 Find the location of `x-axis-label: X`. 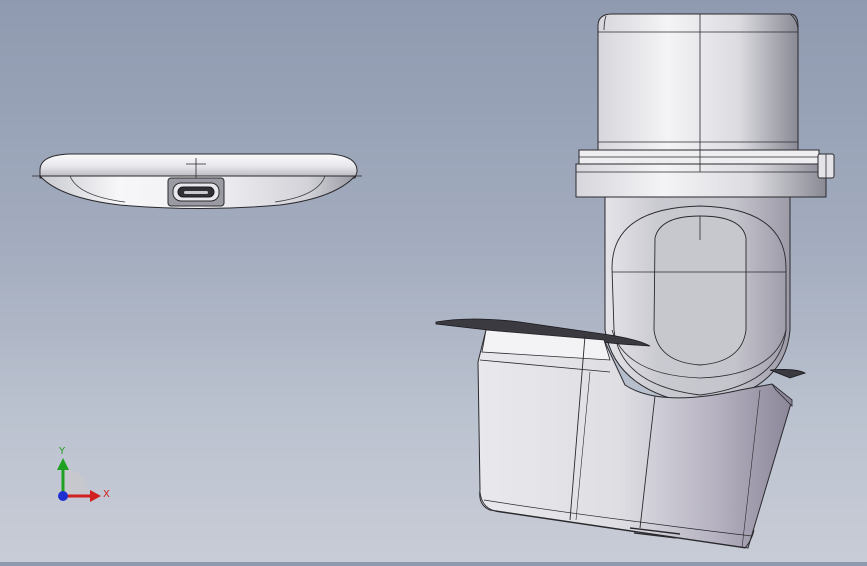

x-axis-label: X is located at coordinates (106, 494).